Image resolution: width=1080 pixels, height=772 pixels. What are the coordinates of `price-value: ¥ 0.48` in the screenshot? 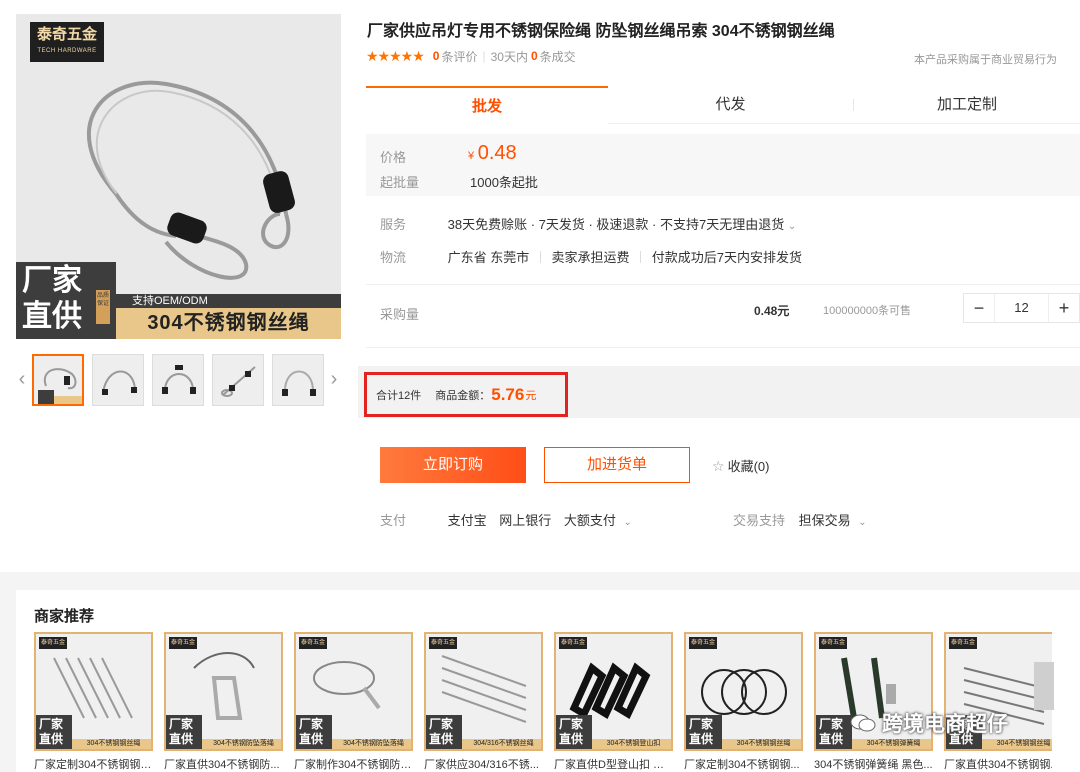 It's located at (492, 153).